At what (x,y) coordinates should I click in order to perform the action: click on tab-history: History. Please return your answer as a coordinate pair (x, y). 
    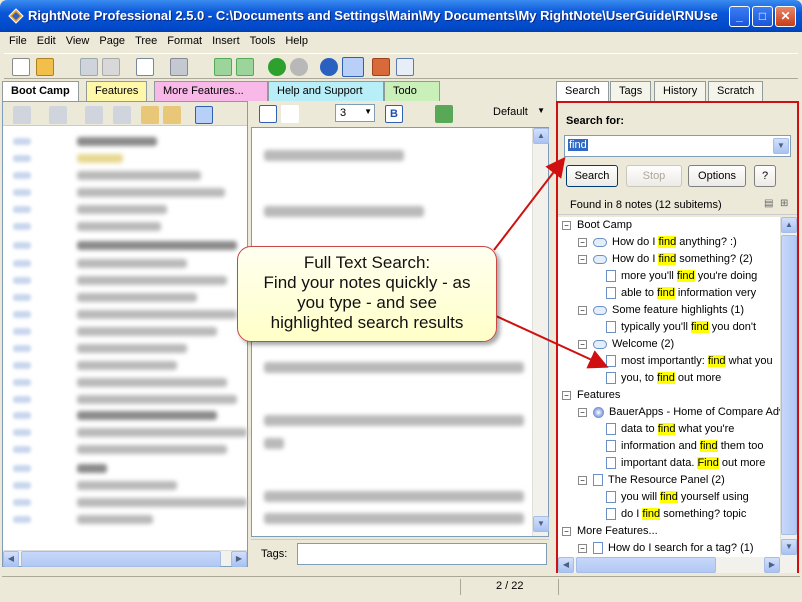
    Looking at the image, I should click on (680, 91).